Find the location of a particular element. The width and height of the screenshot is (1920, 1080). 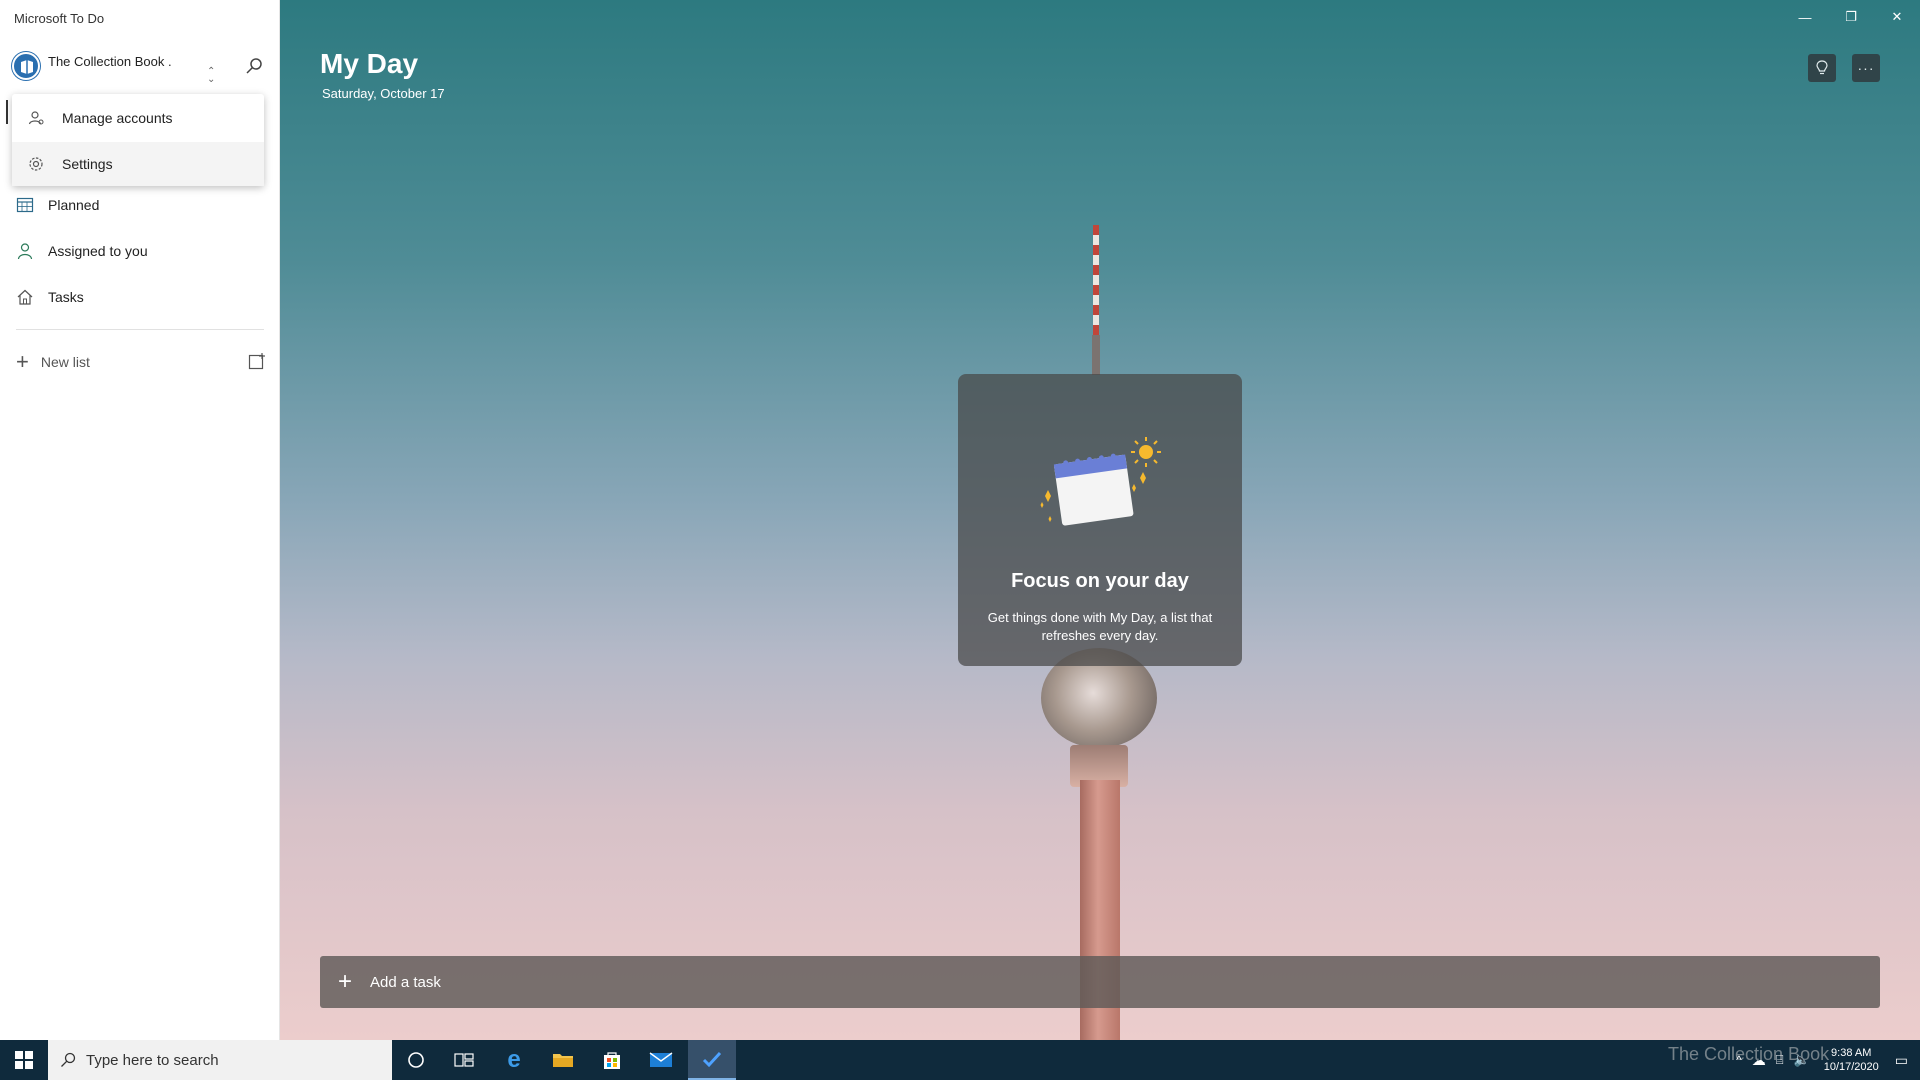

home-icon is located at coordinates (25, 297).